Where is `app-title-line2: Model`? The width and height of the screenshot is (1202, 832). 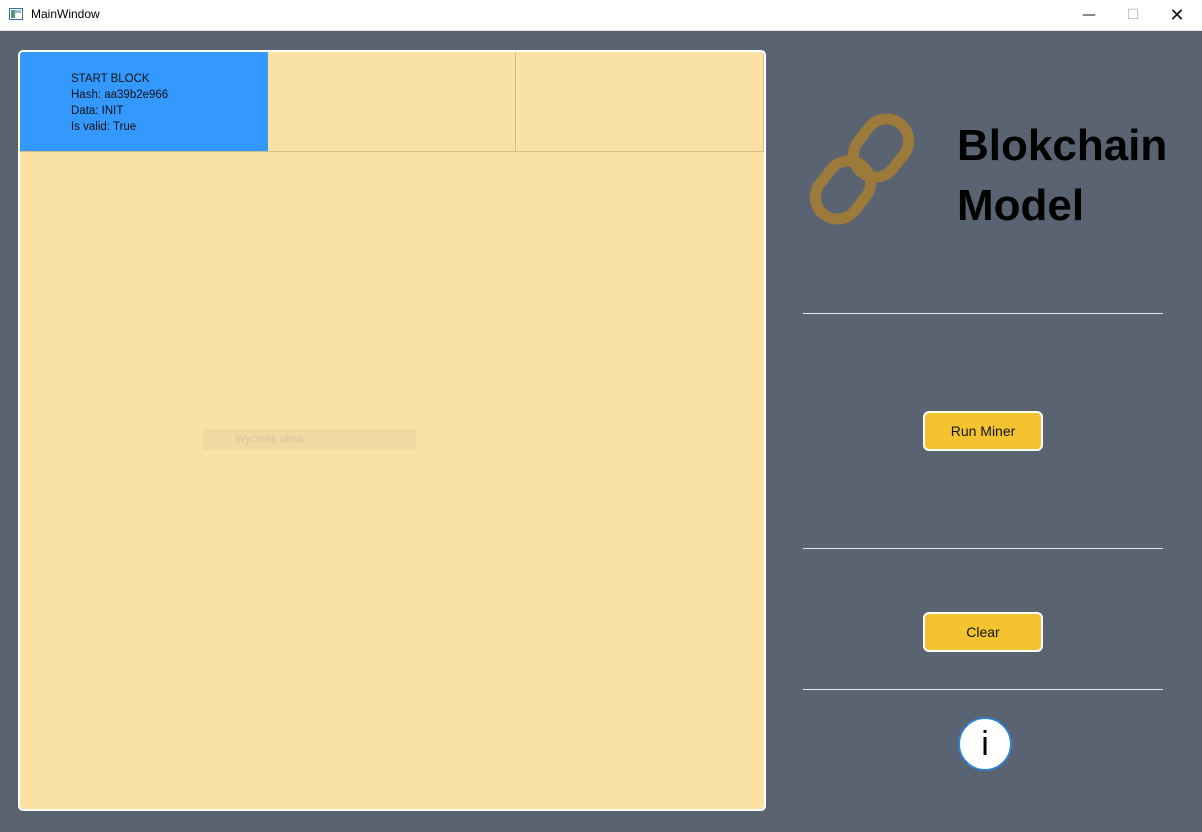 app-title-line2: Model is located at coordinates (1021, 205).